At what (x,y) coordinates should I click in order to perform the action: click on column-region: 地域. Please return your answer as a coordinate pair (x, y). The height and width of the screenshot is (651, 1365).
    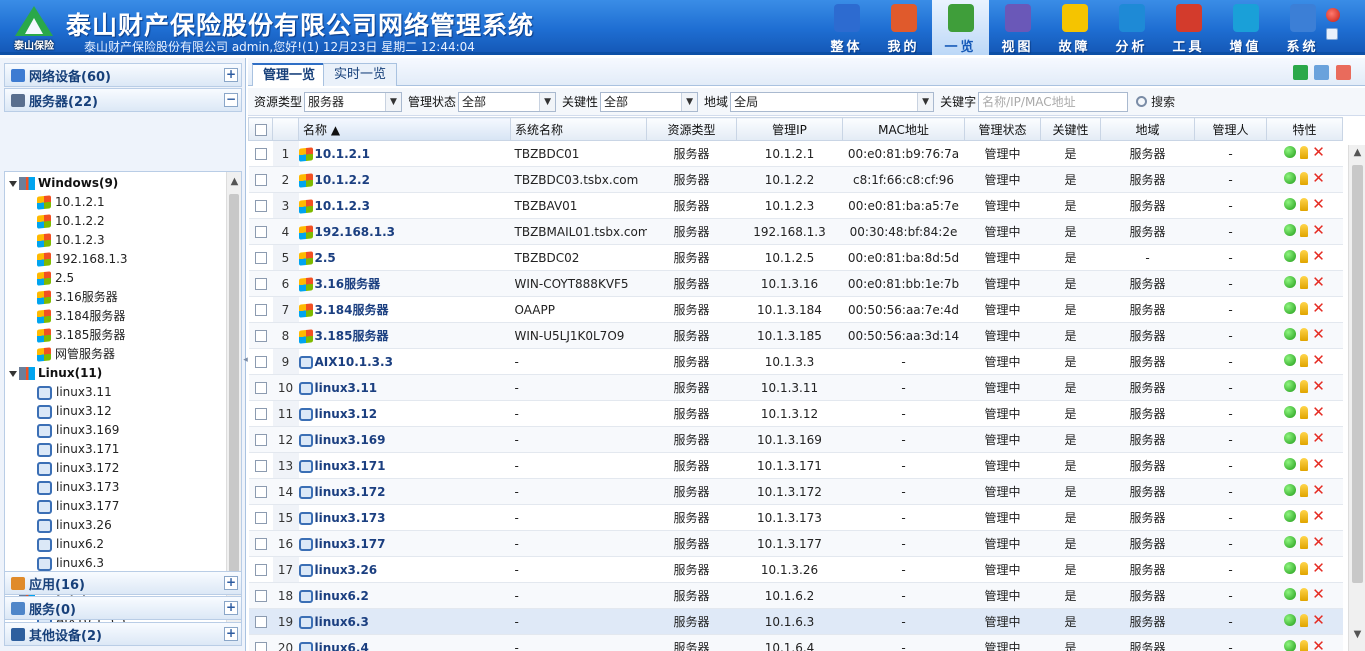
    Looking at the image, I should click on (1147, 129).